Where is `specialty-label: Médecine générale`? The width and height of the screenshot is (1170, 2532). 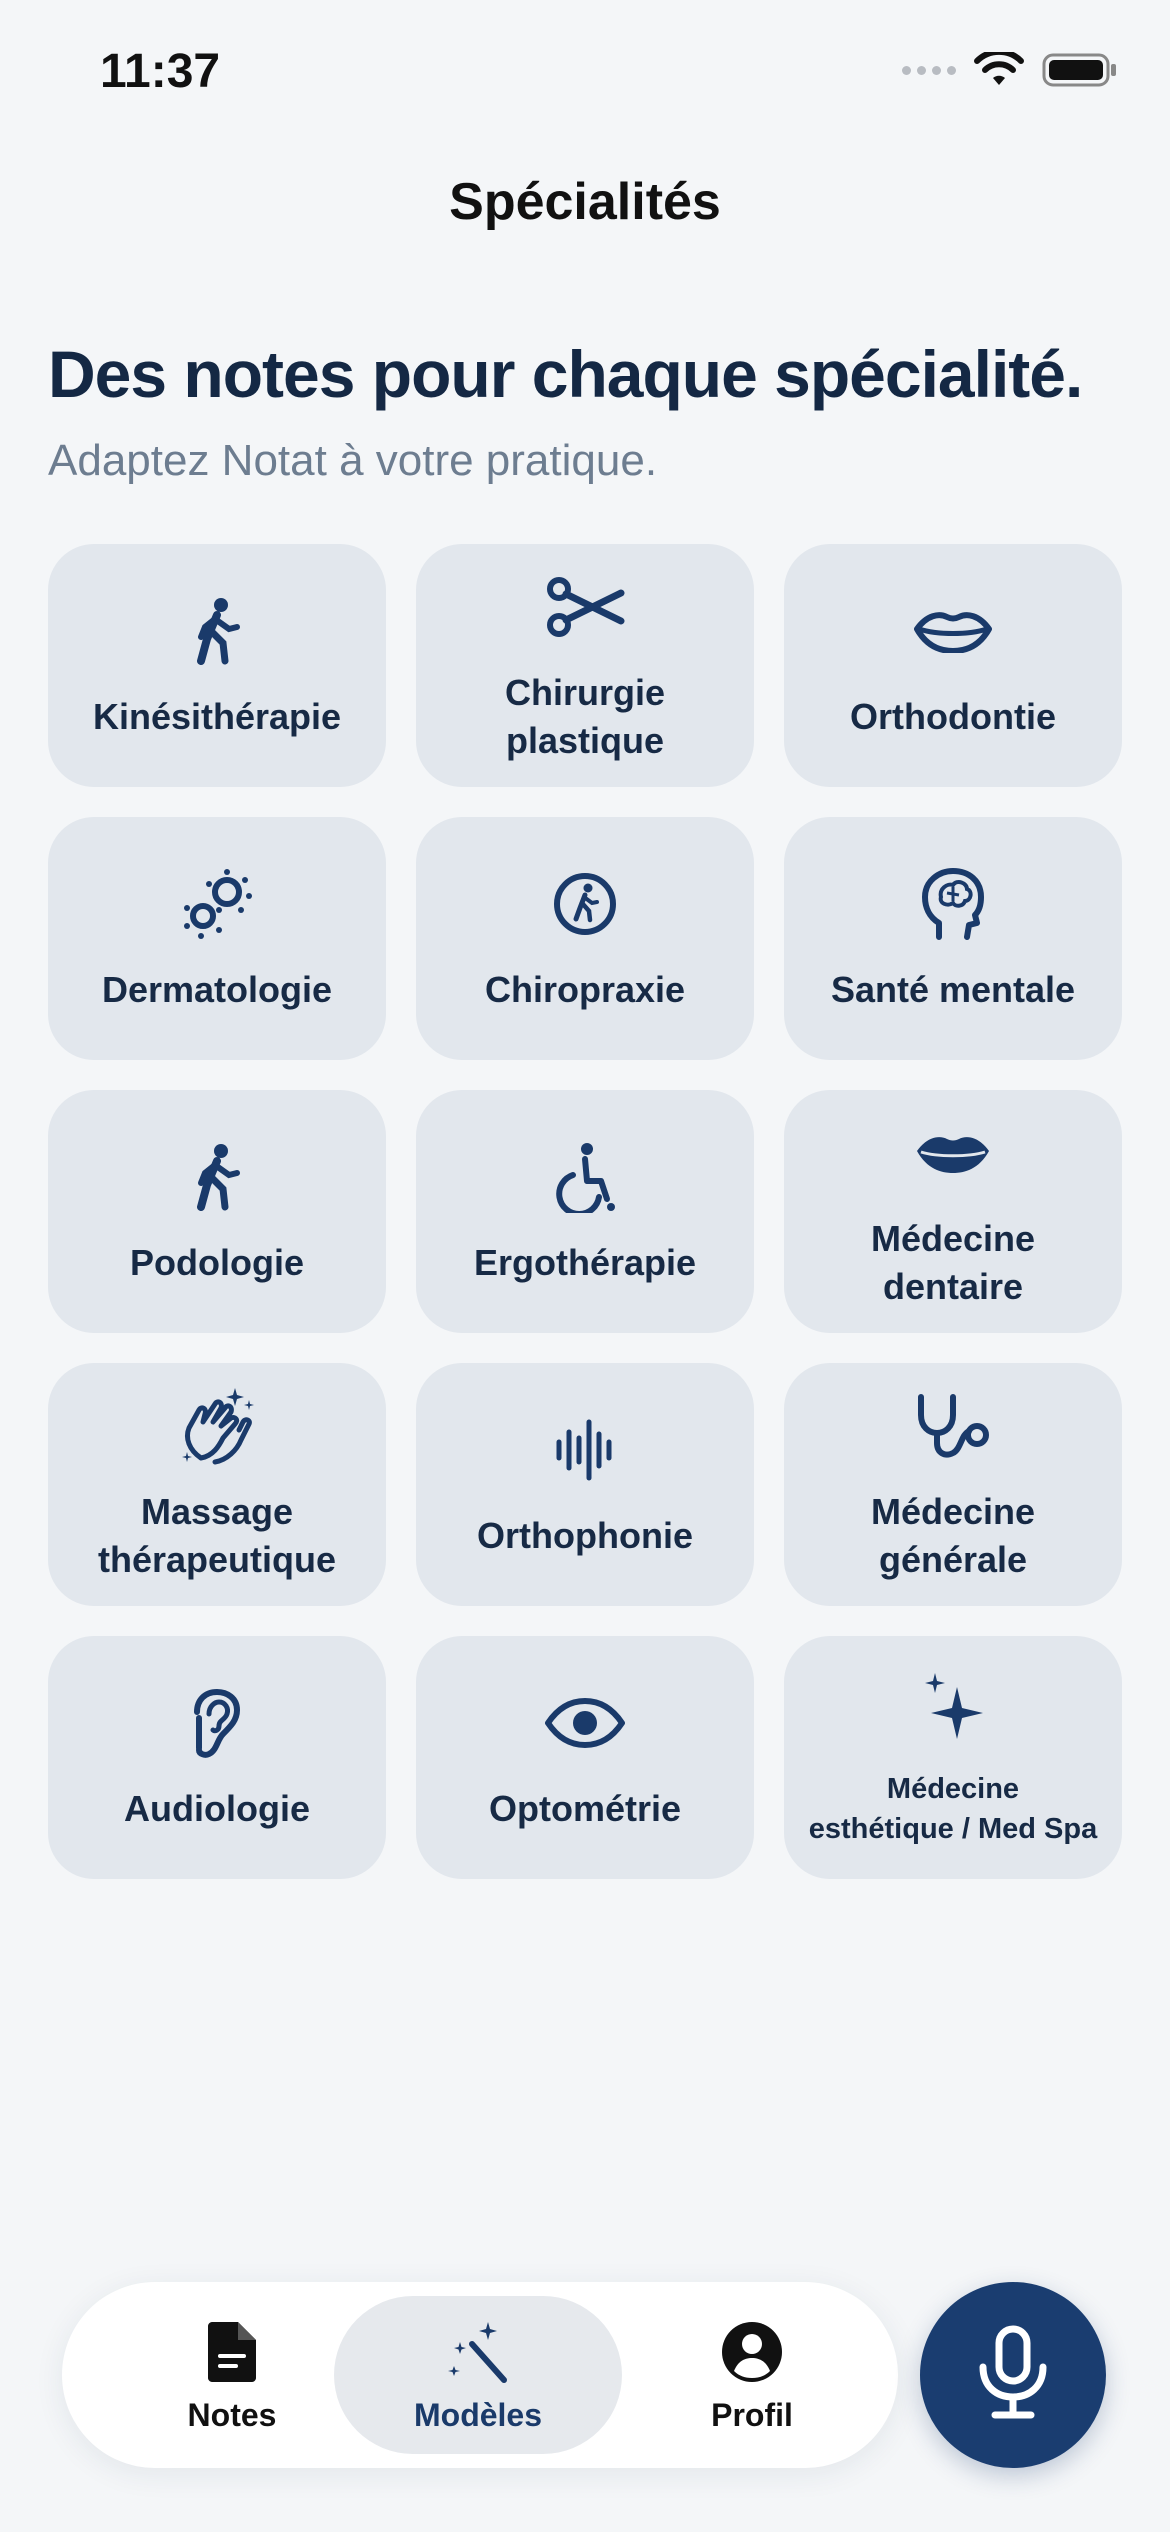 specialty-label: Médecine générale is located at coordinates (953, 1535).